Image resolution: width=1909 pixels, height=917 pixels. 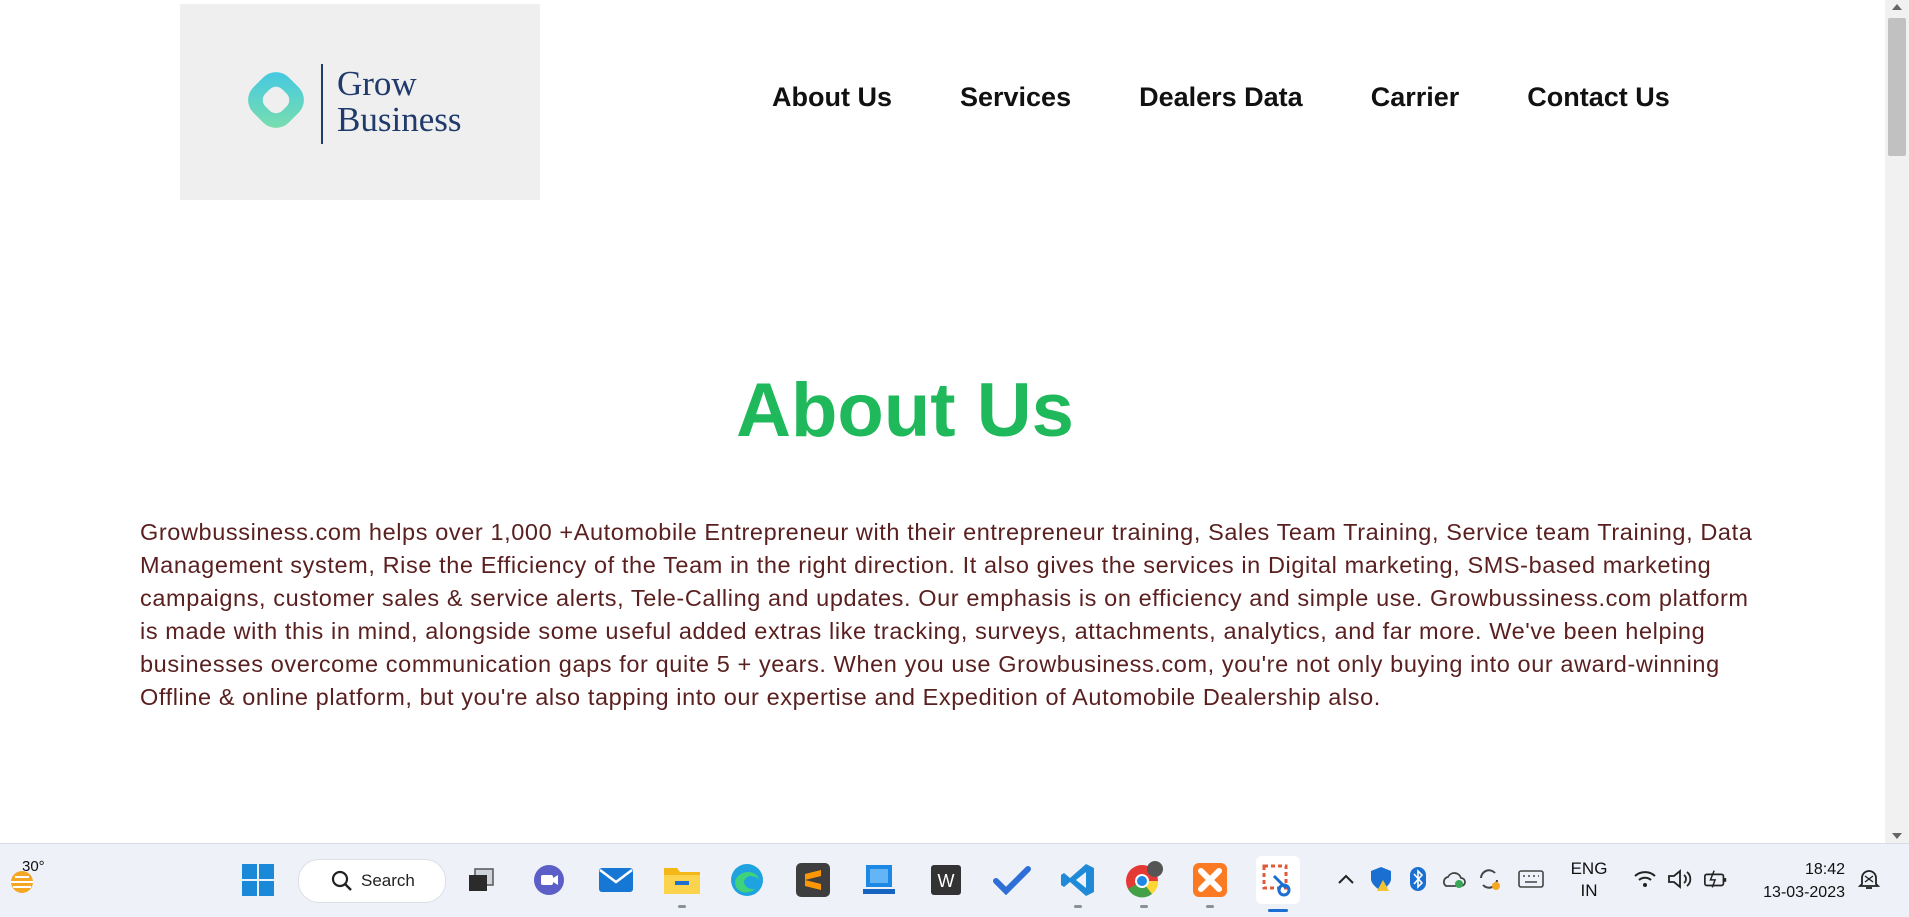 What do you see at coordinates (1078, 884) in the screenshot?
I see `vscode-icon` at bounding box center [1078, 884].